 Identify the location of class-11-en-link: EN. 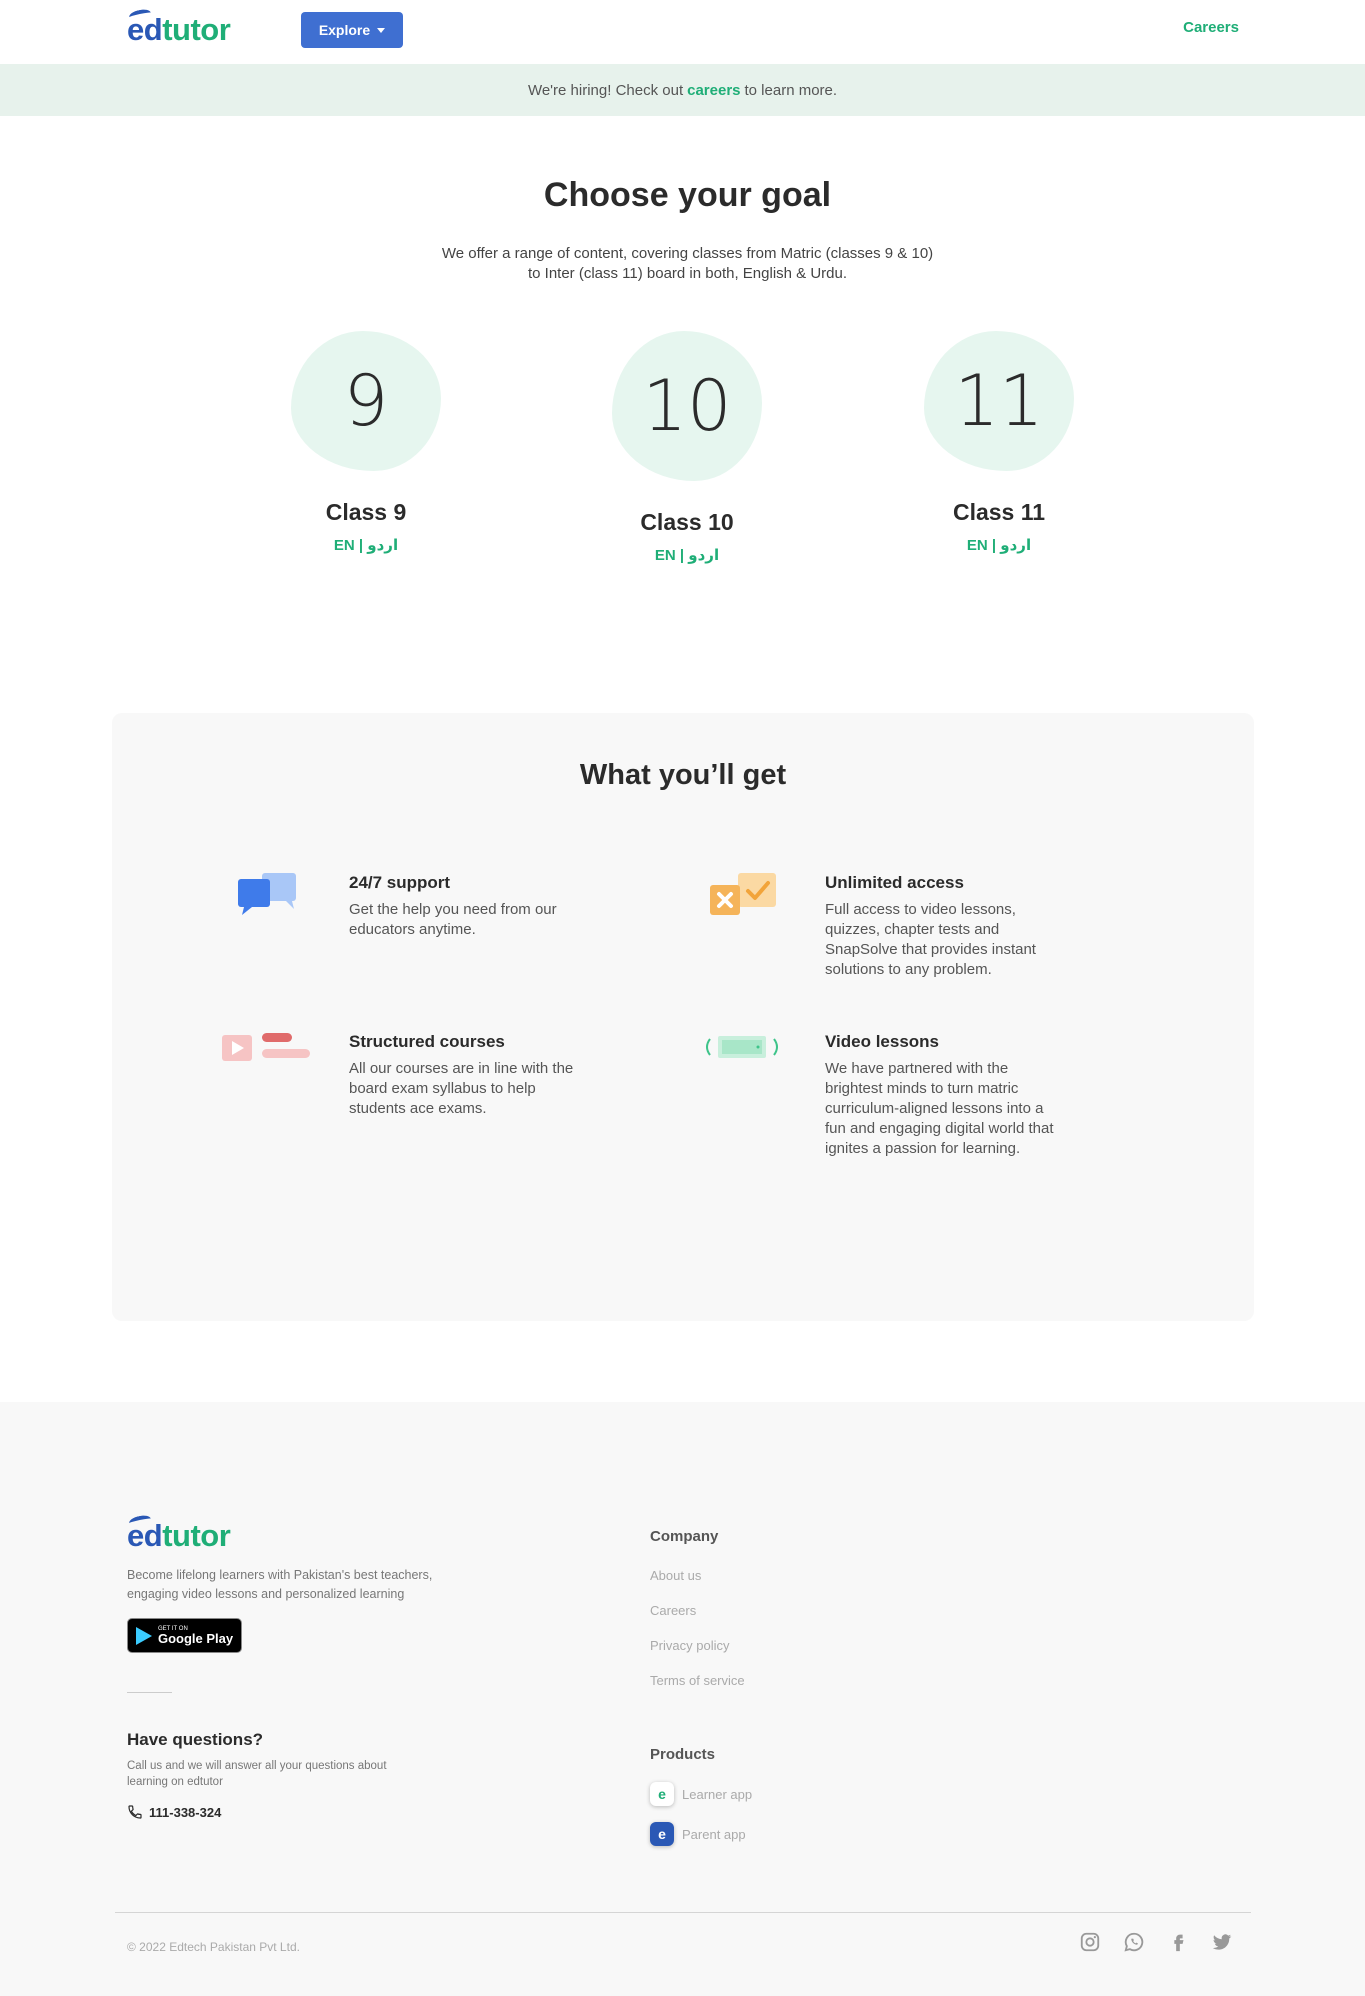
(977, 545).